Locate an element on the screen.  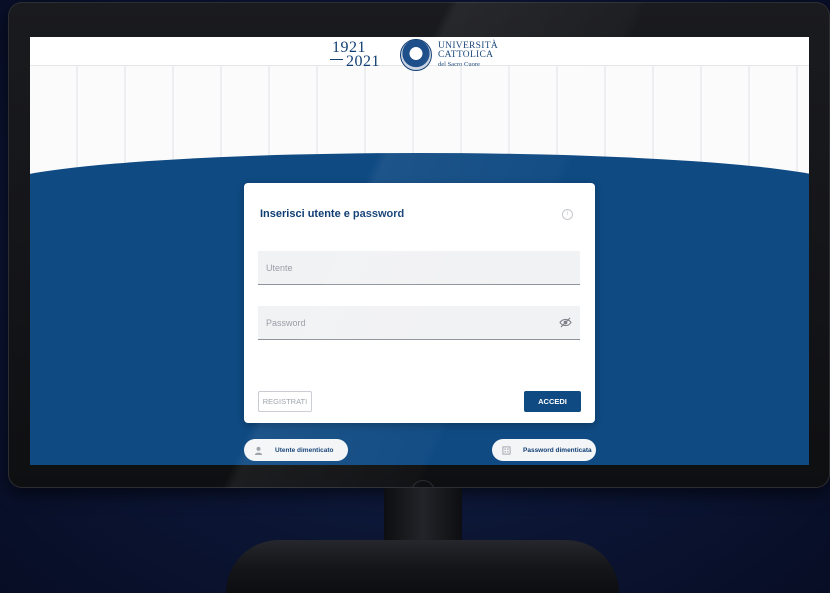
university-name: UNIVERSITÀ CATTOLICA del Sacro Cuore is located at coordinates (468, 55).